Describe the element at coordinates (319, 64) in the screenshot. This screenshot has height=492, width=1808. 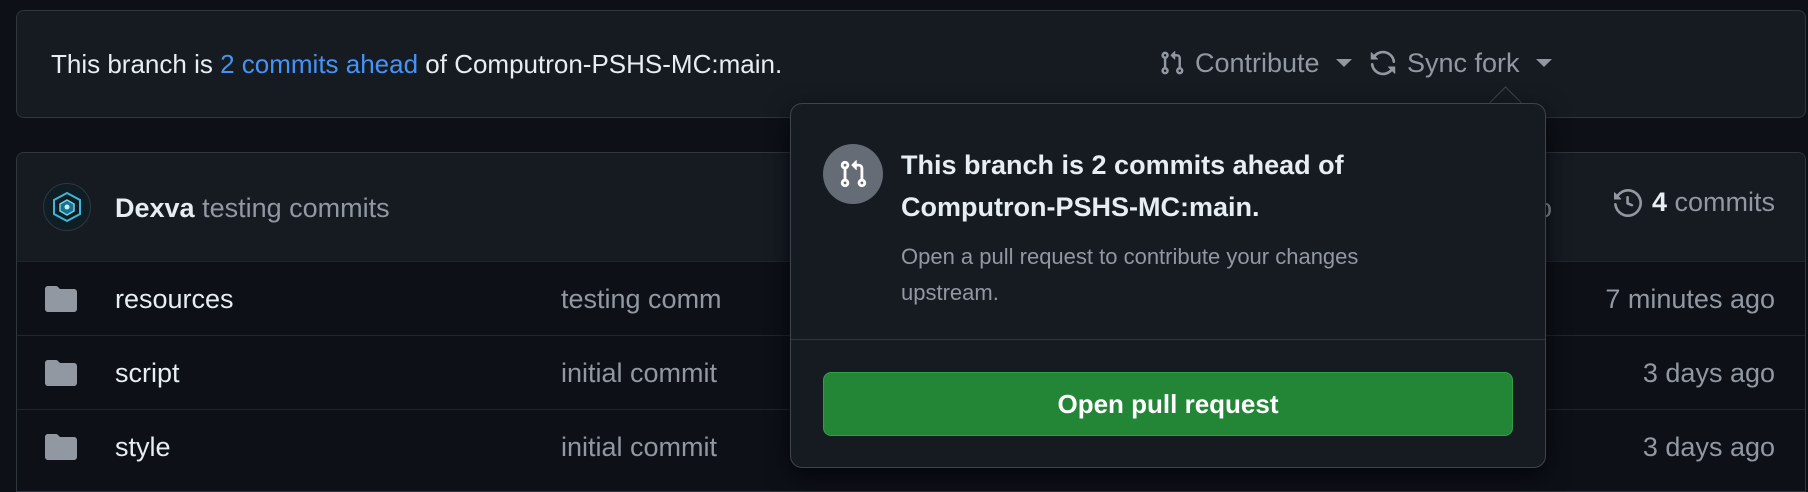
I see `commits-ahead-link: 2 commits ahead` at that location.